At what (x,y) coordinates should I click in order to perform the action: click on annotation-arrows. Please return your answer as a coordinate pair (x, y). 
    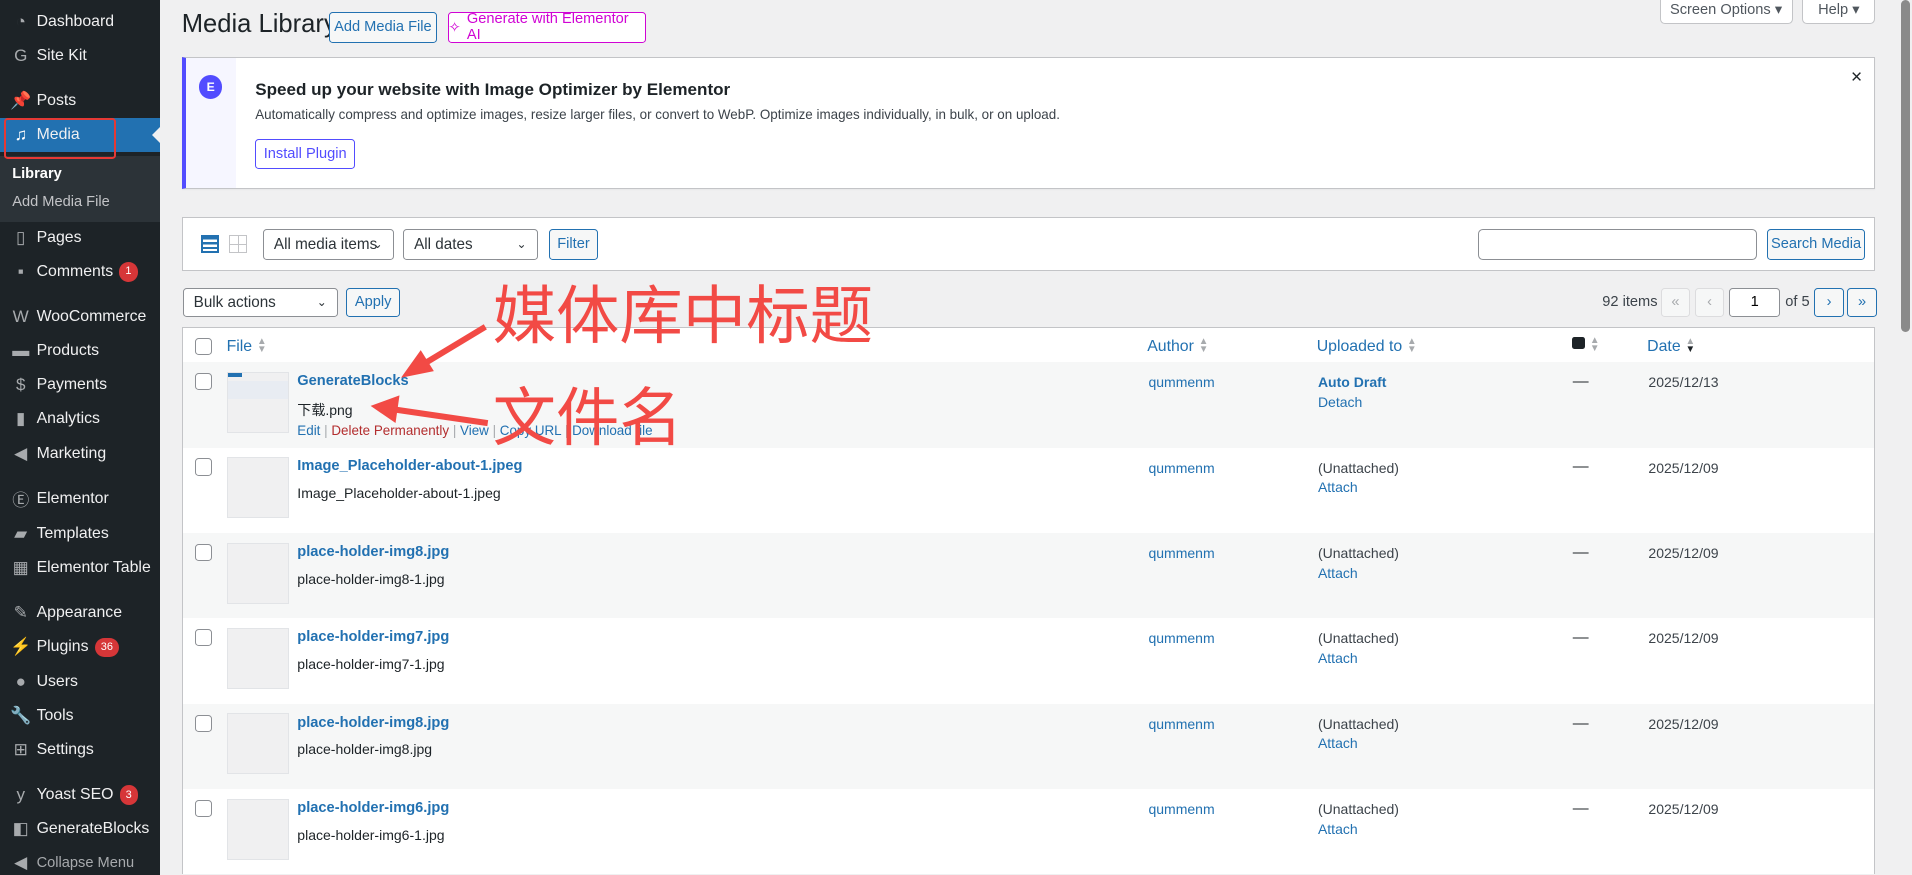
    Looking at the image, I should click on (429, 375).